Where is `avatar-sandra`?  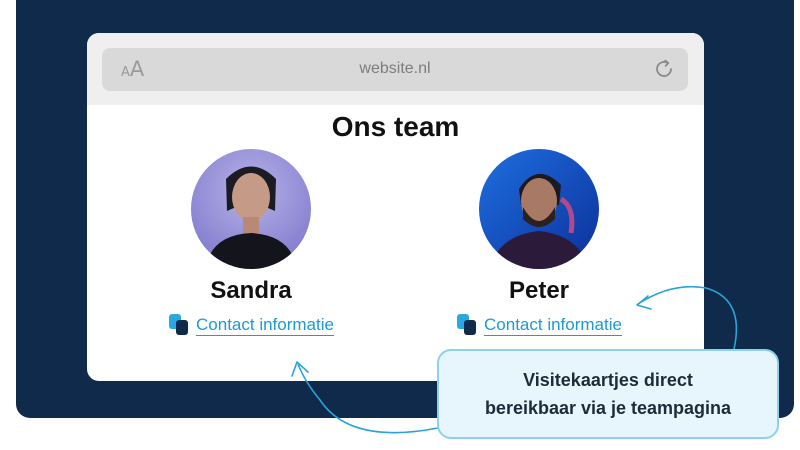 avatar-sandra is located at coordinates (251, 209).